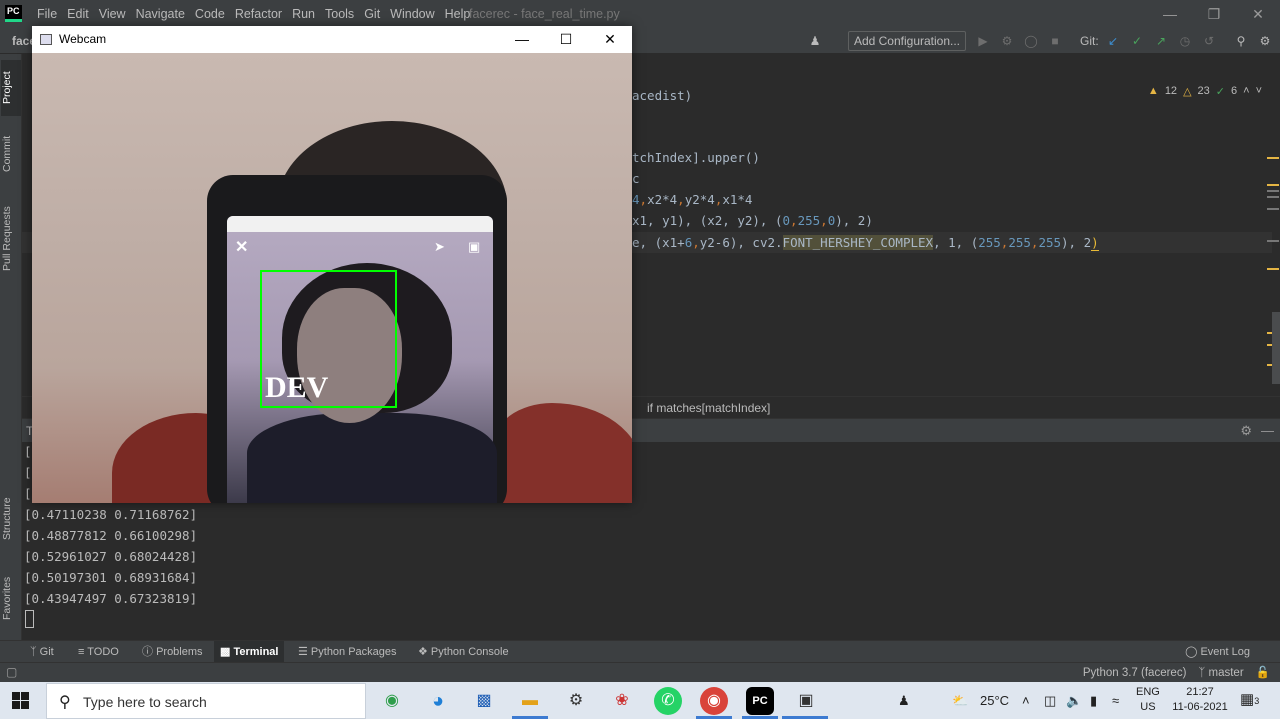 The image size is (1280, 719). What do you see at coordinates (1267, 431) in the screenshot?
I see `hide-panel-icon: —` at bounding box center [1267, 431].